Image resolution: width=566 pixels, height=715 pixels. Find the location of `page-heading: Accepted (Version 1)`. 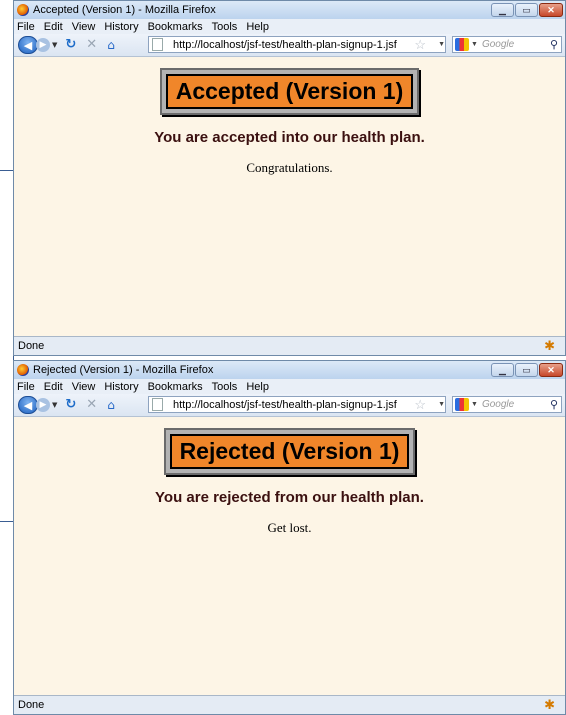

page-heading: Accepted (Version 1) is located at coordinates (289, 91).